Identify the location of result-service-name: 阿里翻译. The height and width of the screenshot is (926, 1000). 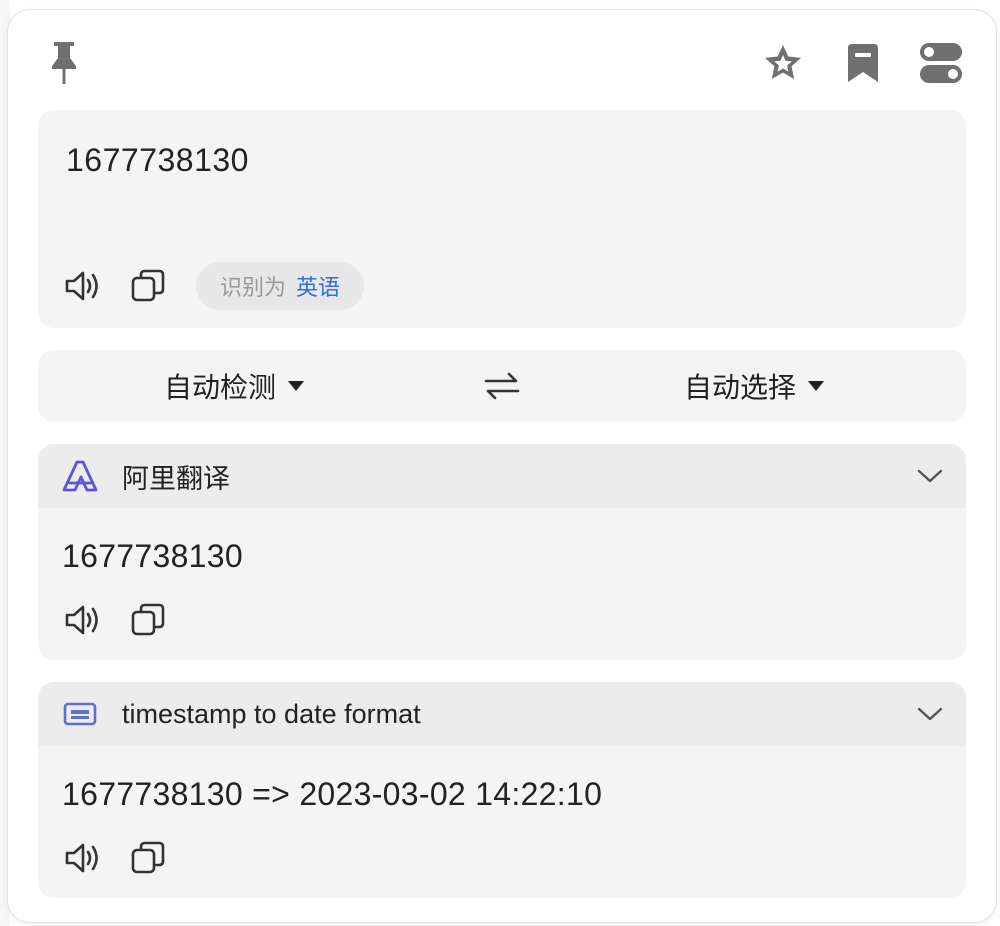
(176, 478).